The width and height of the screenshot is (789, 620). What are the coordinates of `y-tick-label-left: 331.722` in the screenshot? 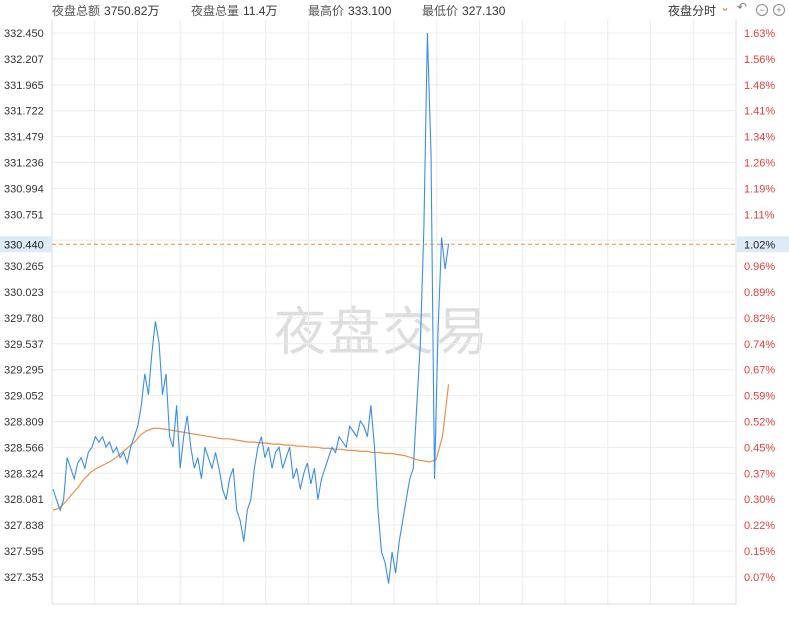 It's located at (24, 112).